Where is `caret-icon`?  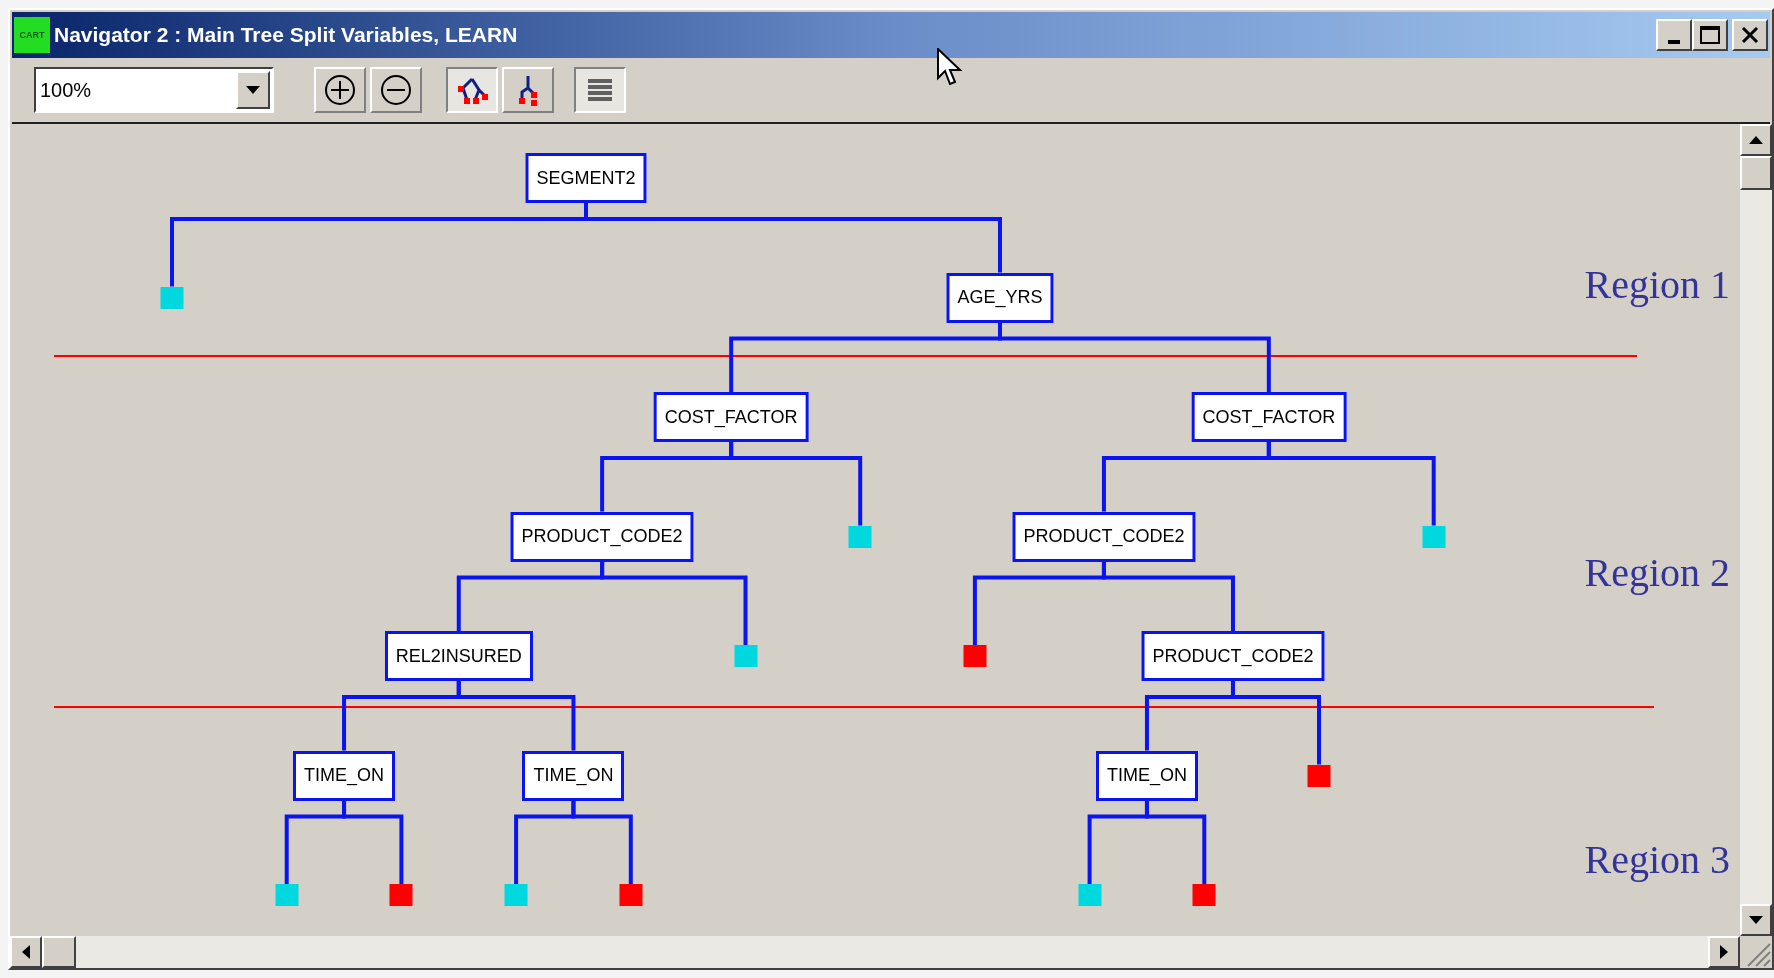 caret-icon is located at coordinates (253, 90).